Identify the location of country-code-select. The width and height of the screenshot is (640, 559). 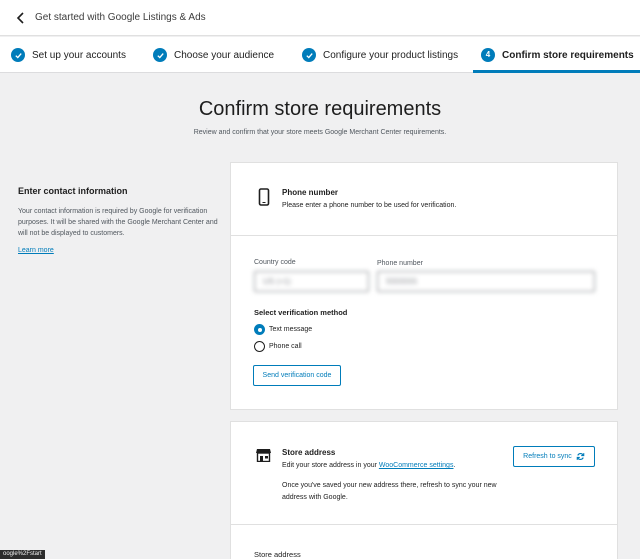
(311, 281).